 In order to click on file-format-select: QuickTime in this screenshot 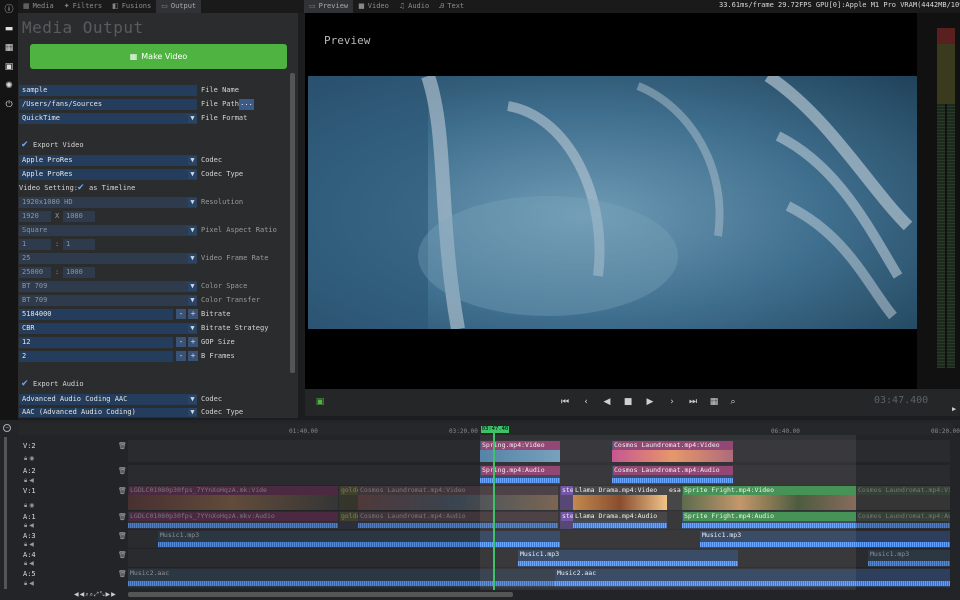, I will do `click(108, 118)`.